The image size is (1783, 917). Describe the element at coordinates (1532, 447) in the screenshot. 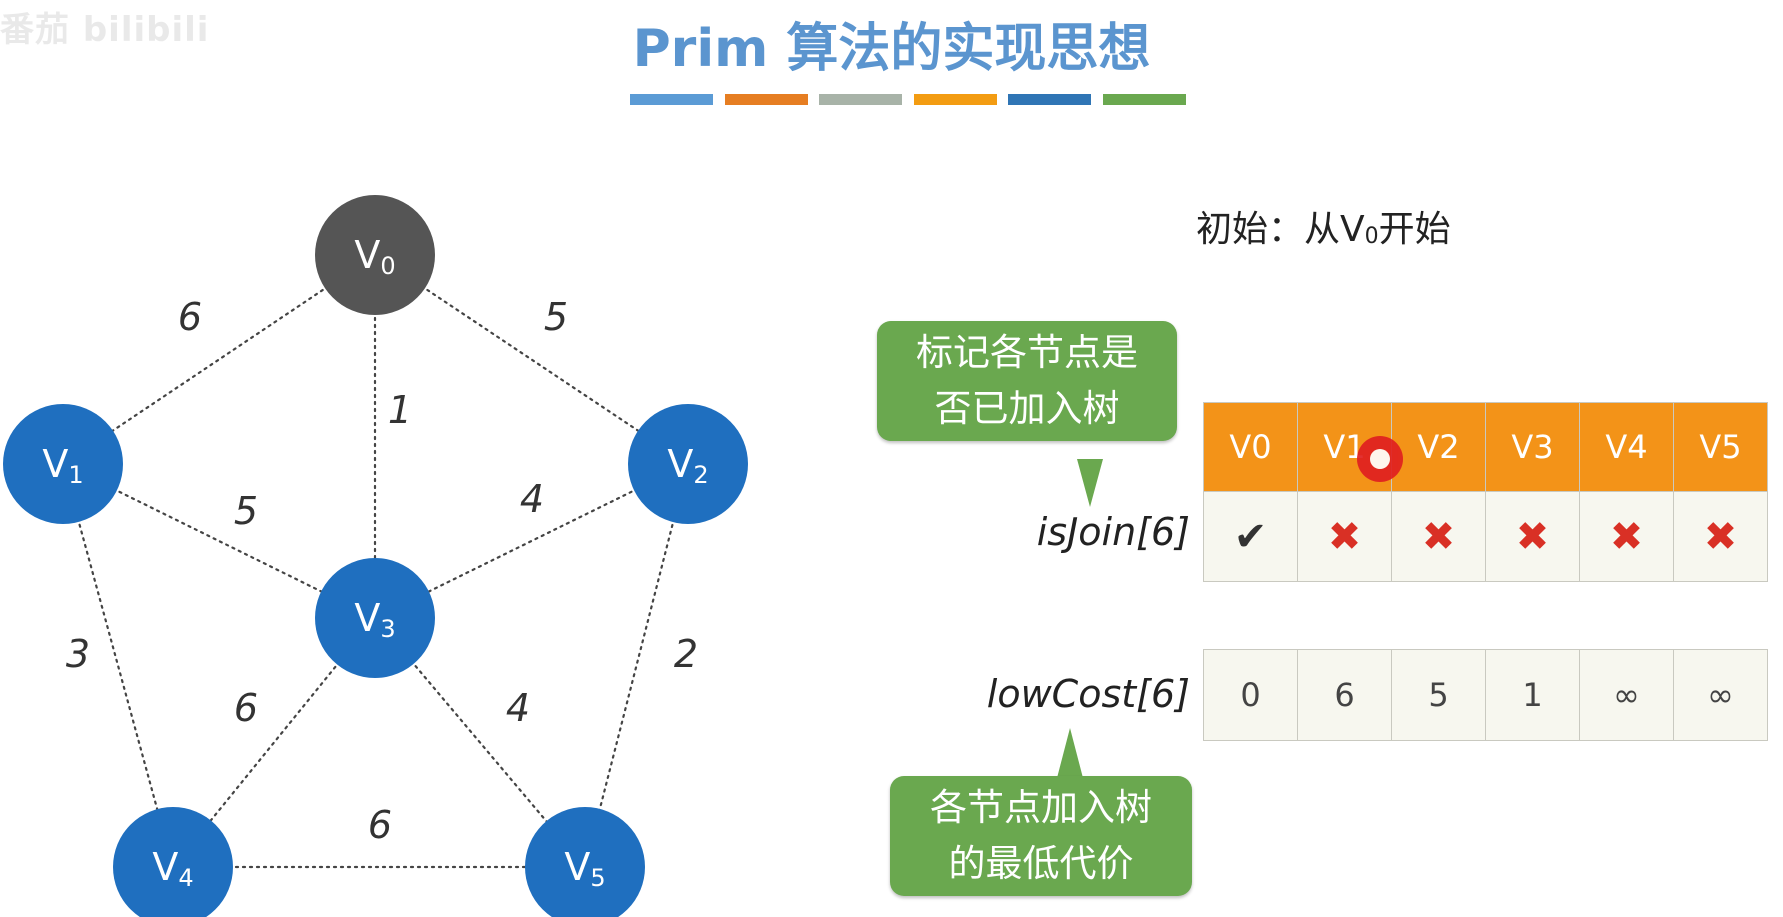

I see `header-v3: V3` at that location.